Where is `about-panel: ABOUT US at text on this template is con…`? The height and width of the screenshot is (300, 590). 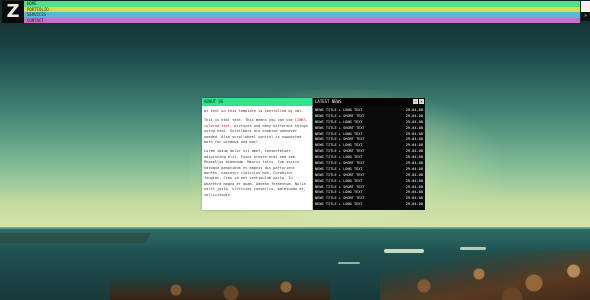
about-panel: ABOUT US at text on this template is con… is located at coordinates (257, 154).